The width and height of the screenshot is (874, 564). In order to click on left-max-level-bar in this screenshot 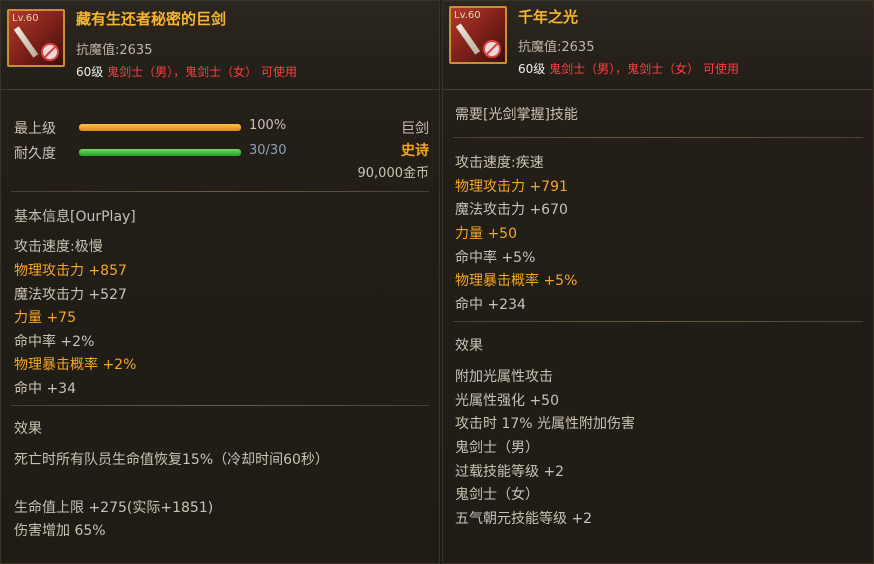, I will do `click(160, 127)`.